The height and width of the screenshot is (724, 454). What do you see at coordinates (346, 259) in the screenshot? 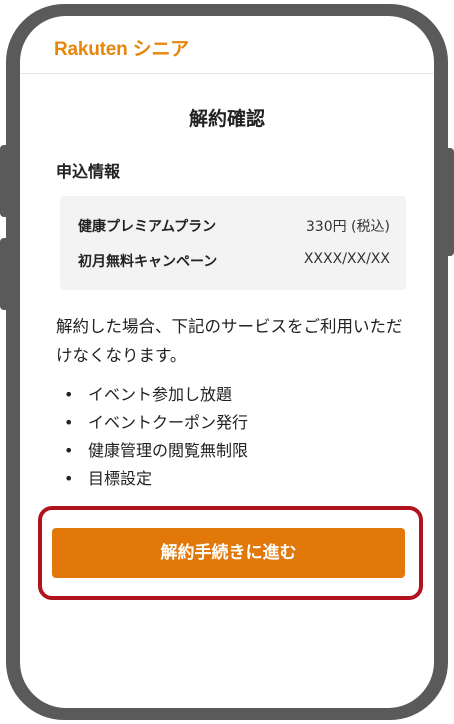
I see `campaign-date: XXXX/XX/XX` at bounding box center [346, 259].